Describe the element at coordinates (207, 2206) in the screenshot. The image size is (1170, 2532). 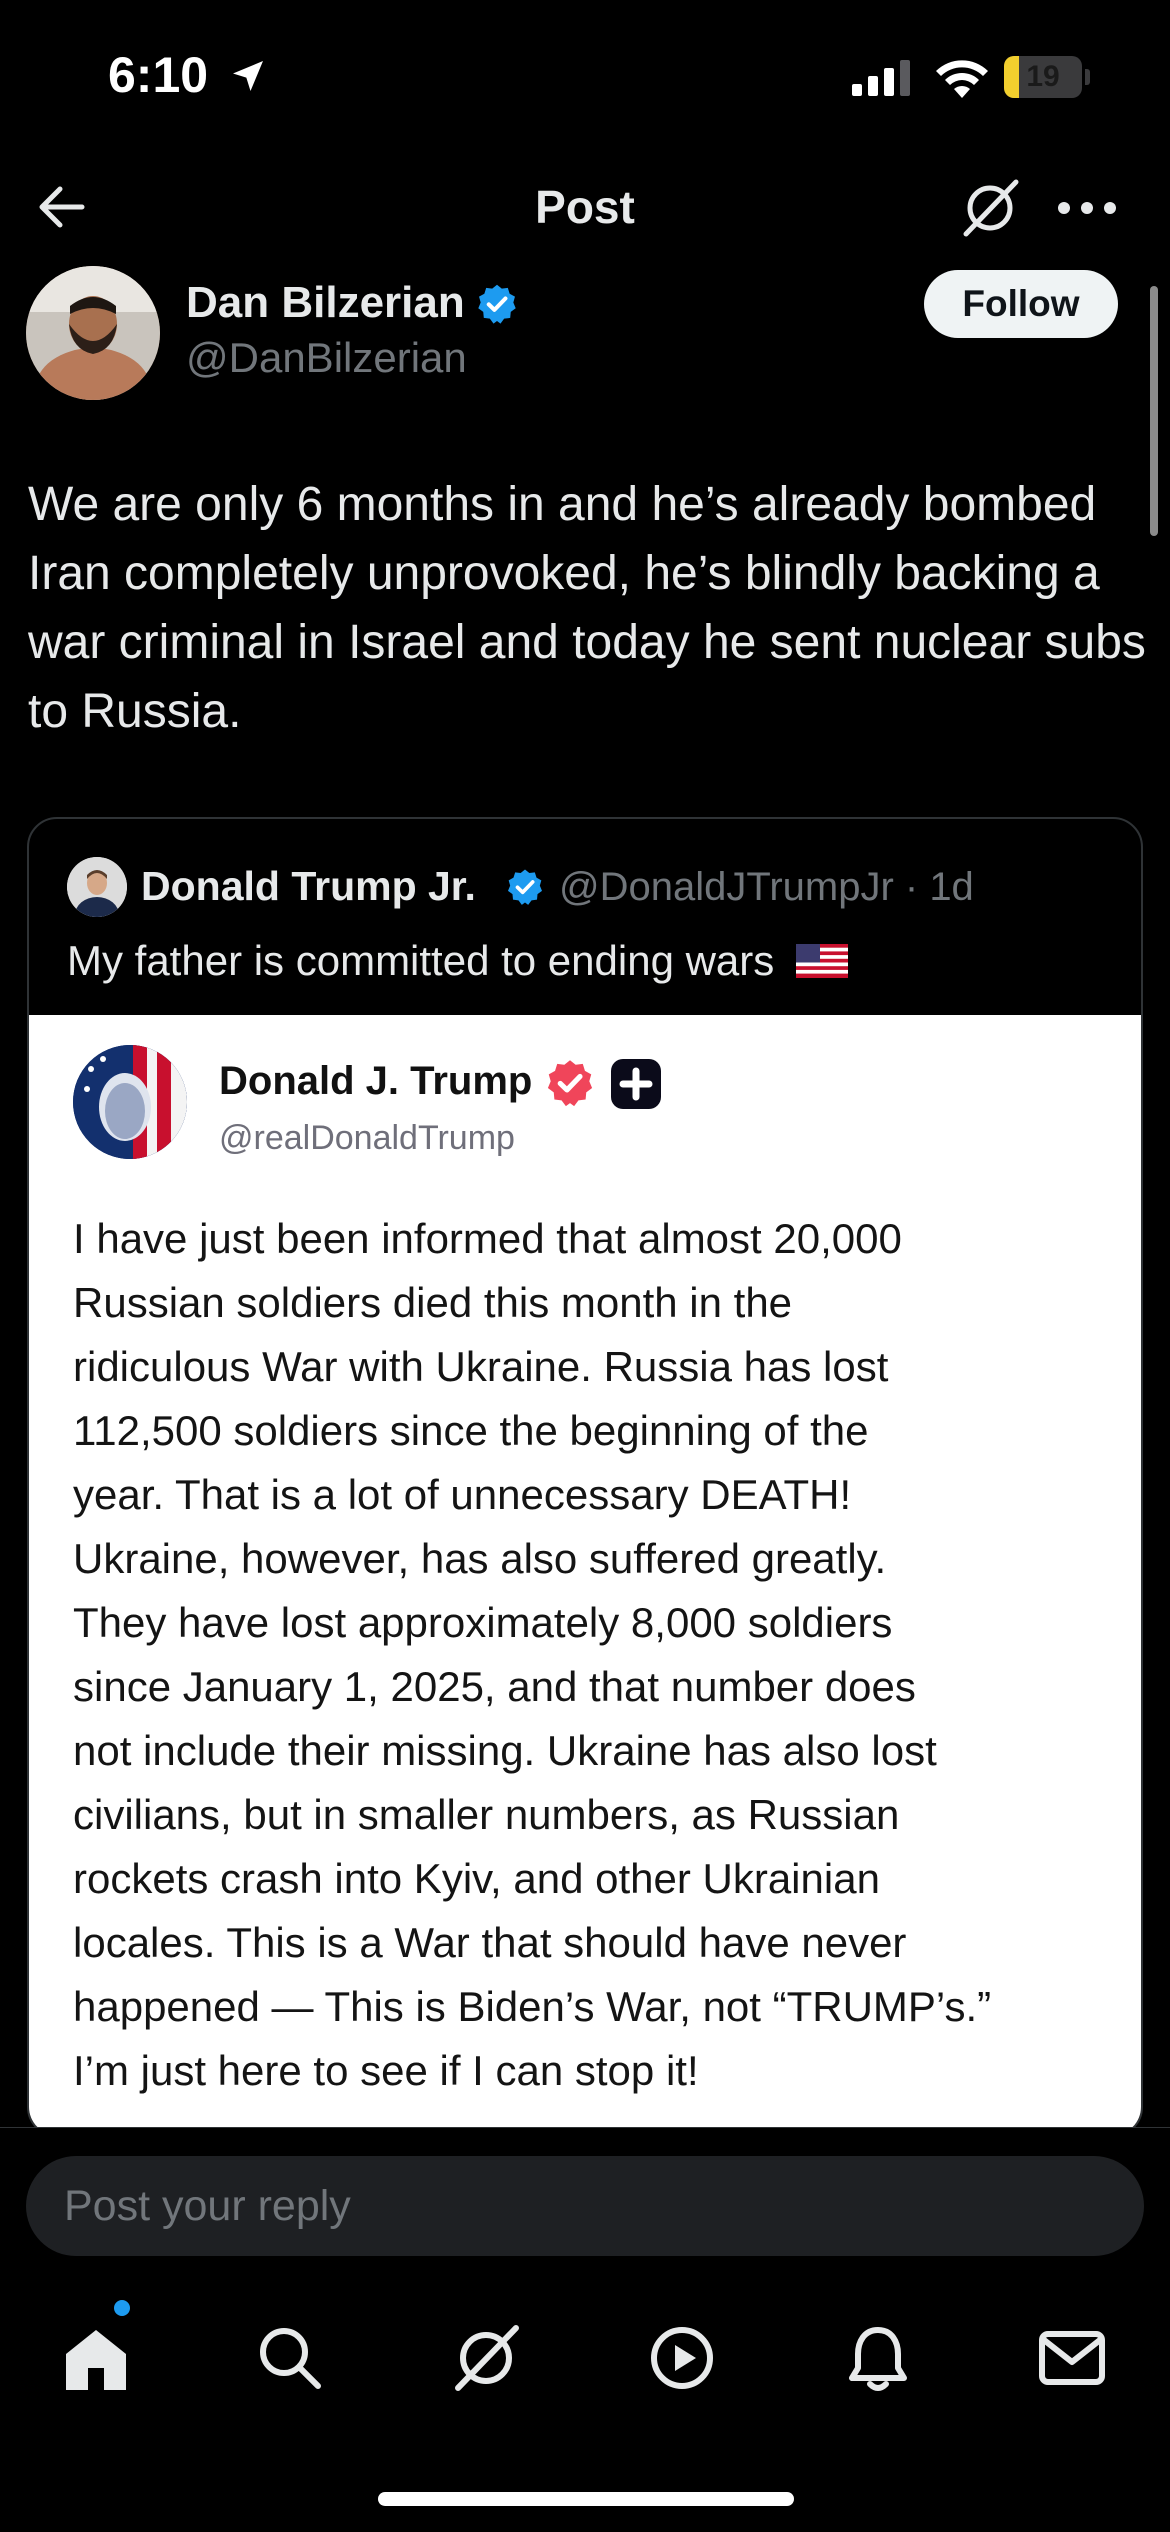
I see `reply-placeholder: Post your reply` at that location.